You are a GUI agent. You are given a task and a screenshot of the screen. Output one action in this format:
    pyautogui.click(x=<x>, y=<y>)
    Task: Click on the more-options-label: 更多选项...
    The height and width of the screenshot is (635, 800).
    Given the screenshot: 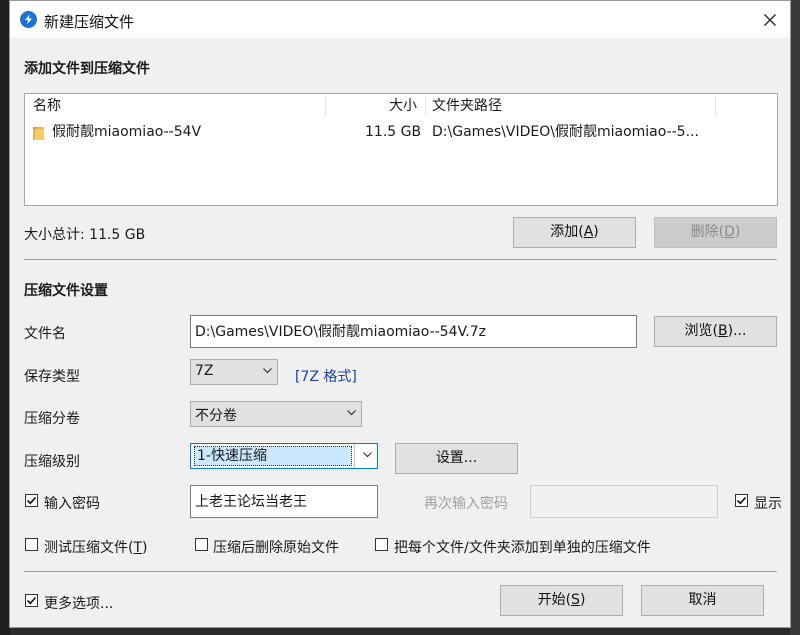 What is the action you would take?
    pyautogui.click(x=78, y=603)
    